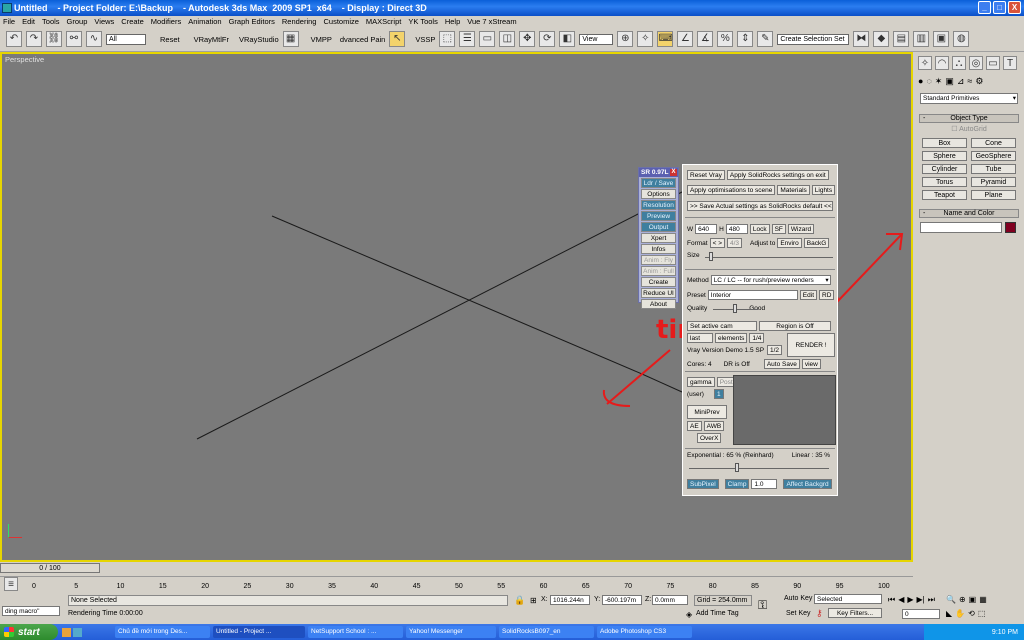  Describe the element at coordinates (910, 600) in the screenshot. I see `play-icon: ▶` at that location.